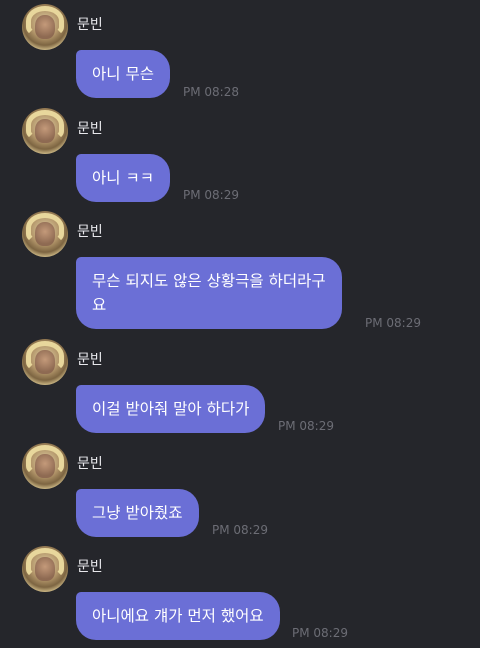 This screenshot has width=480, height=648. What do you see at coordinates (209, 293) in the screenshot?
I see `message-bubble: 무슨 되지도 않은 상황극을 하더라구 요` at bounding box center [209, 293].